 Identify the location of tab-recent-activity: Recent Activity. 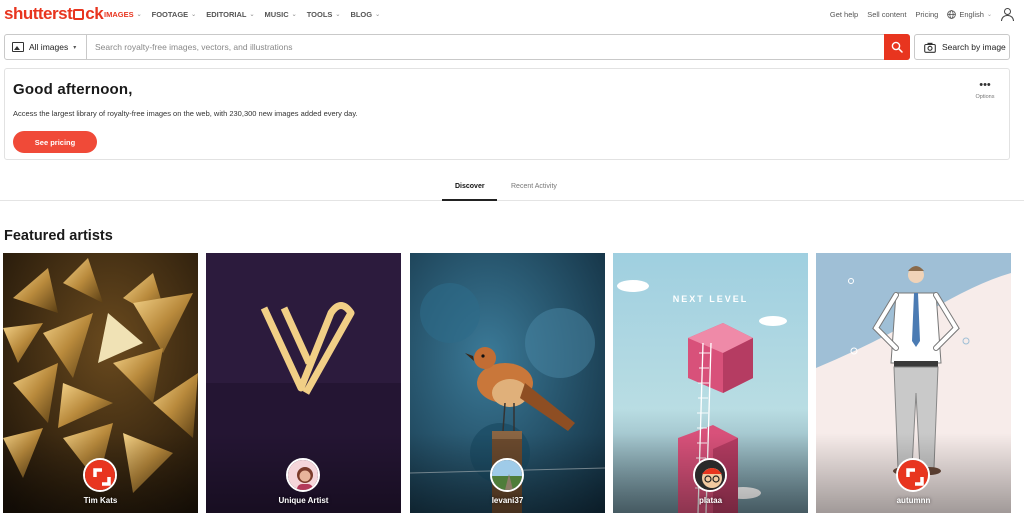
(534, 186).